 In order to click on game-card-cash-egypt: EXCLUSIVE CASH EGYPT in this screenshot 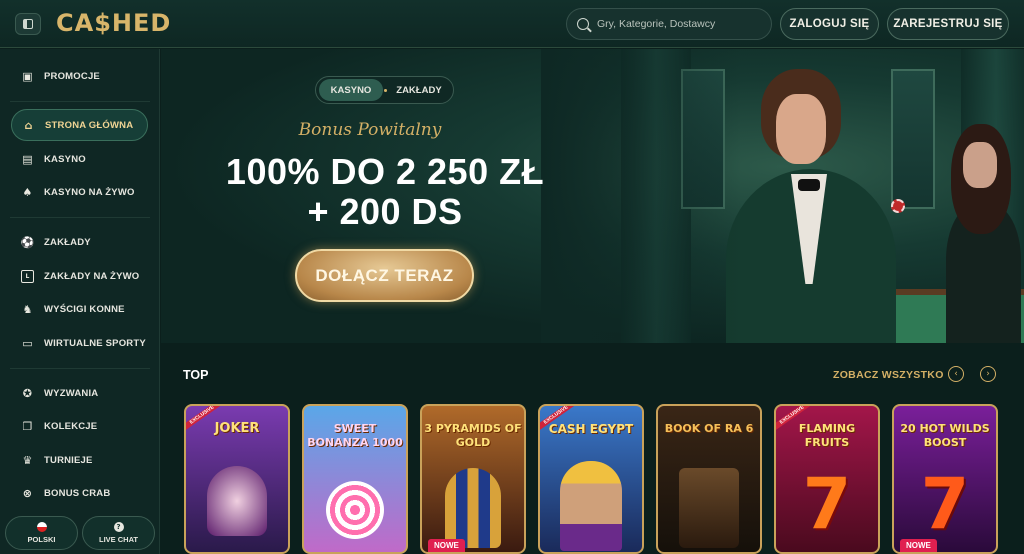, I will do `click(591, 479)`.